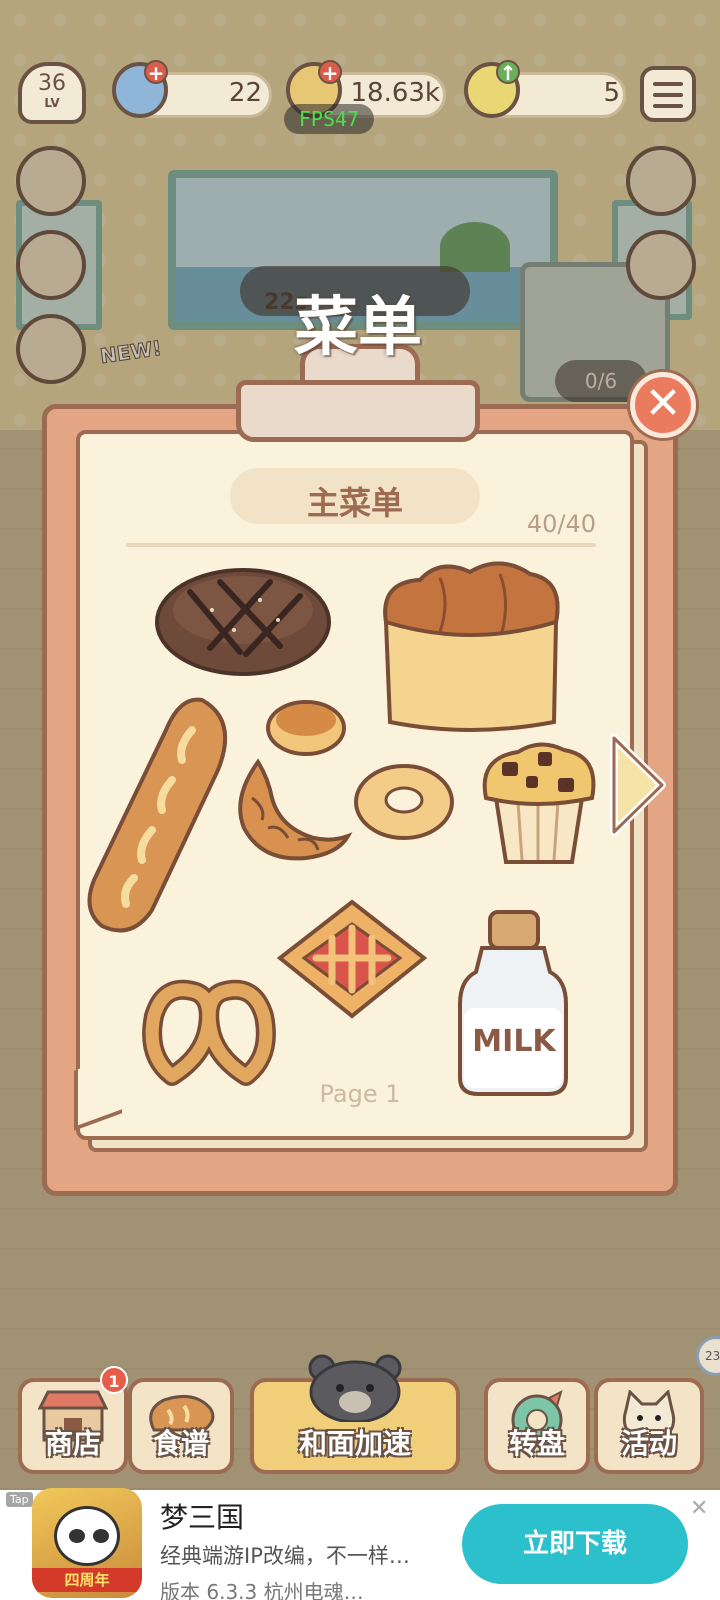  What do you see at coordinates (361, 545) in the screenshot?
I see `header-divider` at bounding box center [361, 545].